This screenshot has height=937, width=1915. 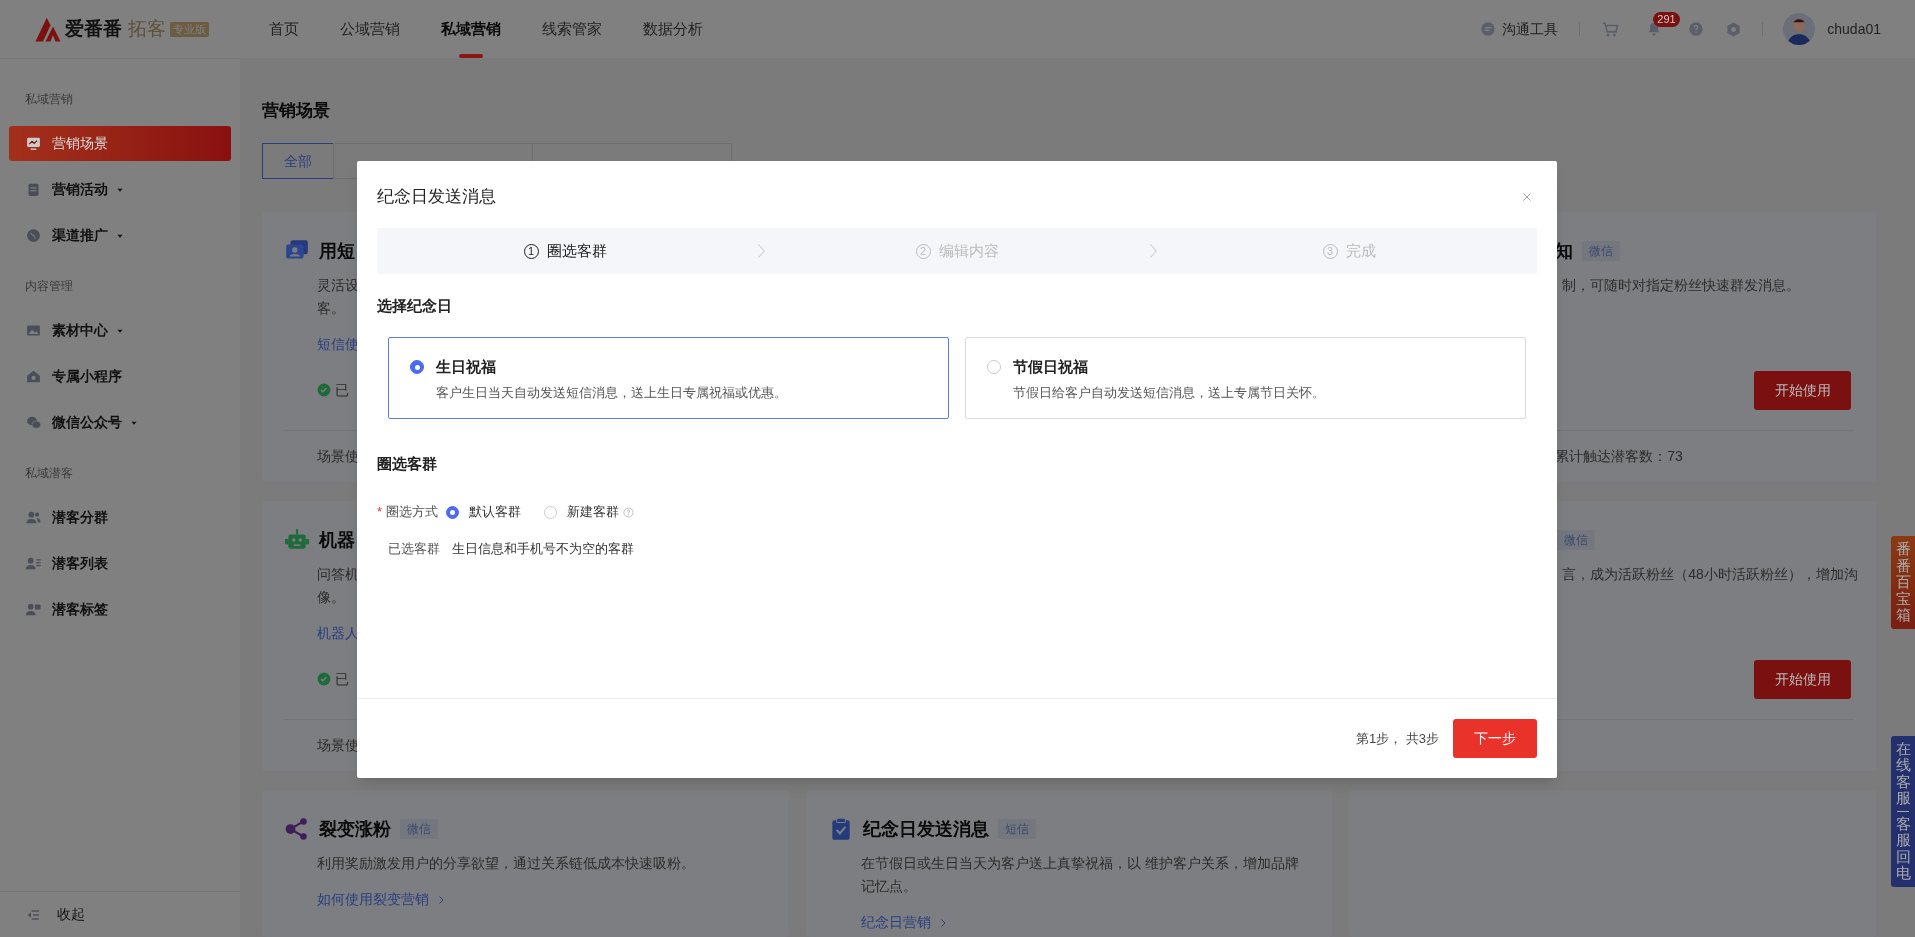 What do you see at coordinates (1734, 29) in the screenshot?
I see `settings-icon` at bounding box center [1734, 29].